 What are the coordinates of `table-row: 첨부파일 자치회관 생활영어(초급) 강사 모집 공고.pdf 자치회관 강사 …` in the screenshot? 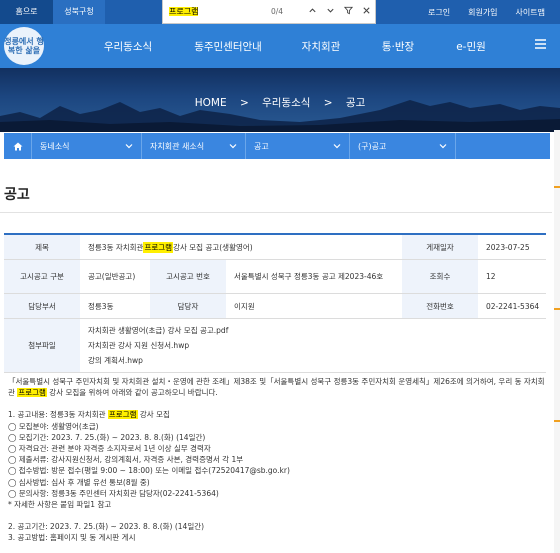 It's located at (275, 346).